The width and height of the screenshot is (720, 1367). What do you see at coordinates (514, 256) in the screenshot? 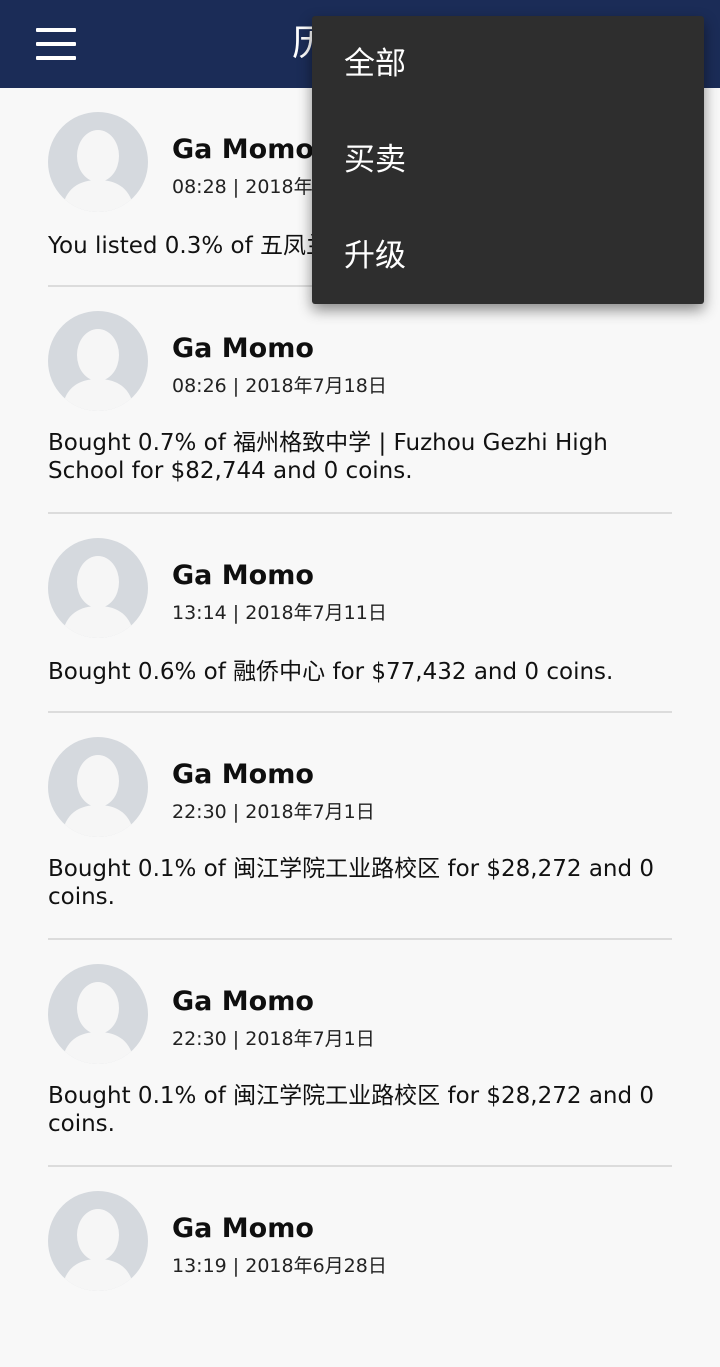
I see `menu-item-upgrades: 升级` at bounding box center [514, 256].